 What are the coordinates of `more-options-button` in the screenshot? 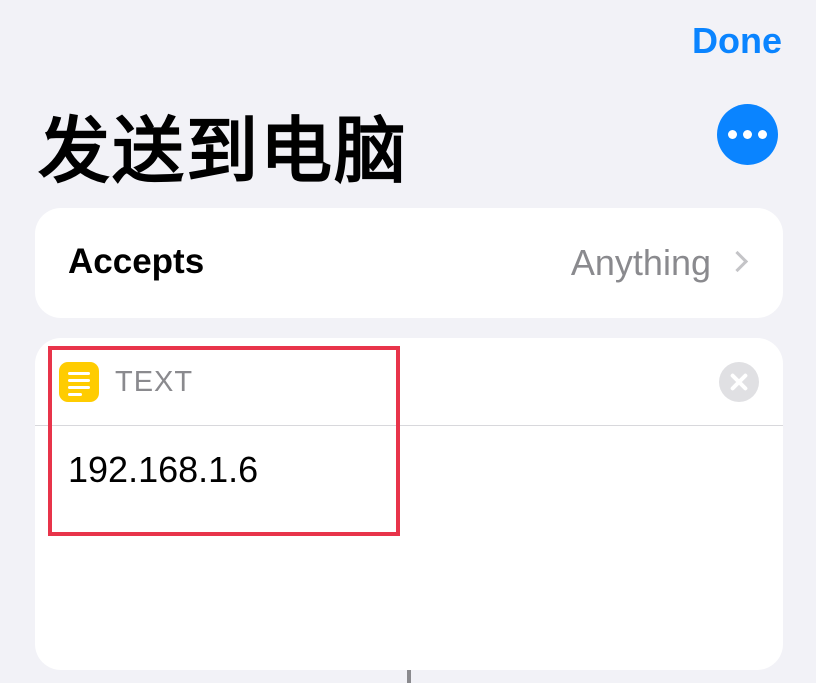 It's located at (747, 134).